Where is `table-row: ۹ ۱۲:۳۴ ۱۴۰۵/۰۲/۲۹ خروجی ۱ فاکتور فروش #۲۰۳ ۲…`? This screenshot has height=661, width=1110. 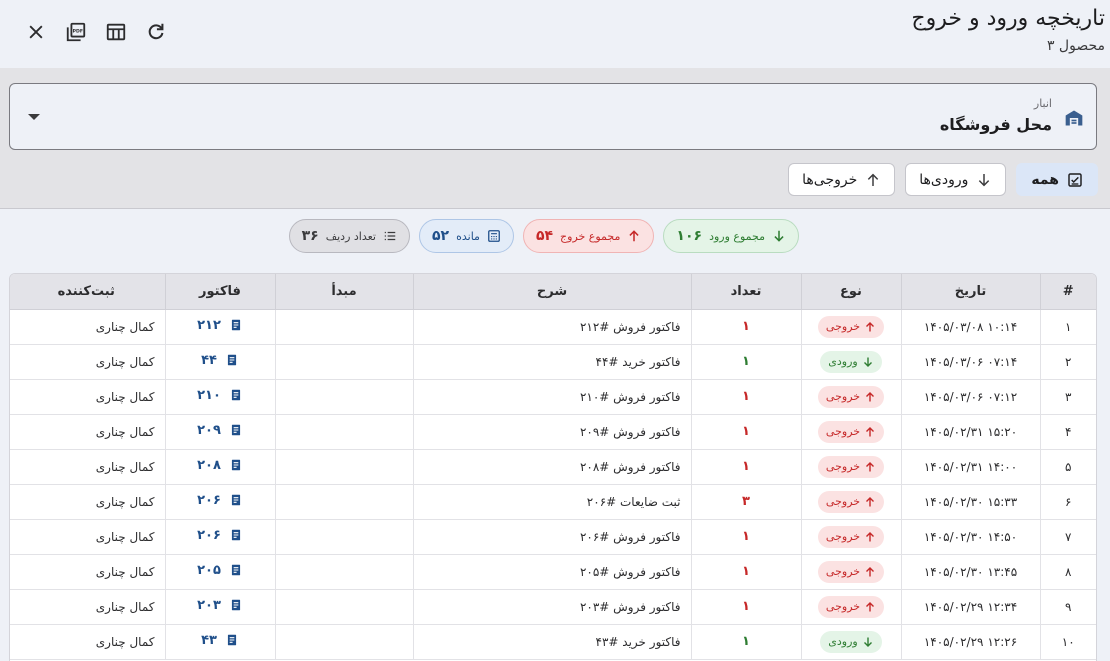
table-row: ۹ ۱۲:۳۴ ۱۴۰۵/۰۲/۲۹ خروجی ۱ فاکتور فروش #۲۰۳ ۲… is located at coordinates (553, 607).